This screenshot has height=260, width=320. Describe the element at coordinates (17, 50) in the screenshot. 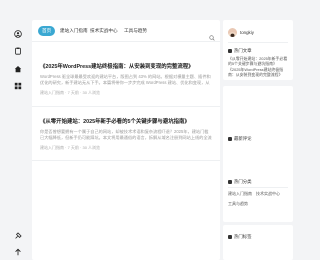

I see `clipboard-icon` at that location.